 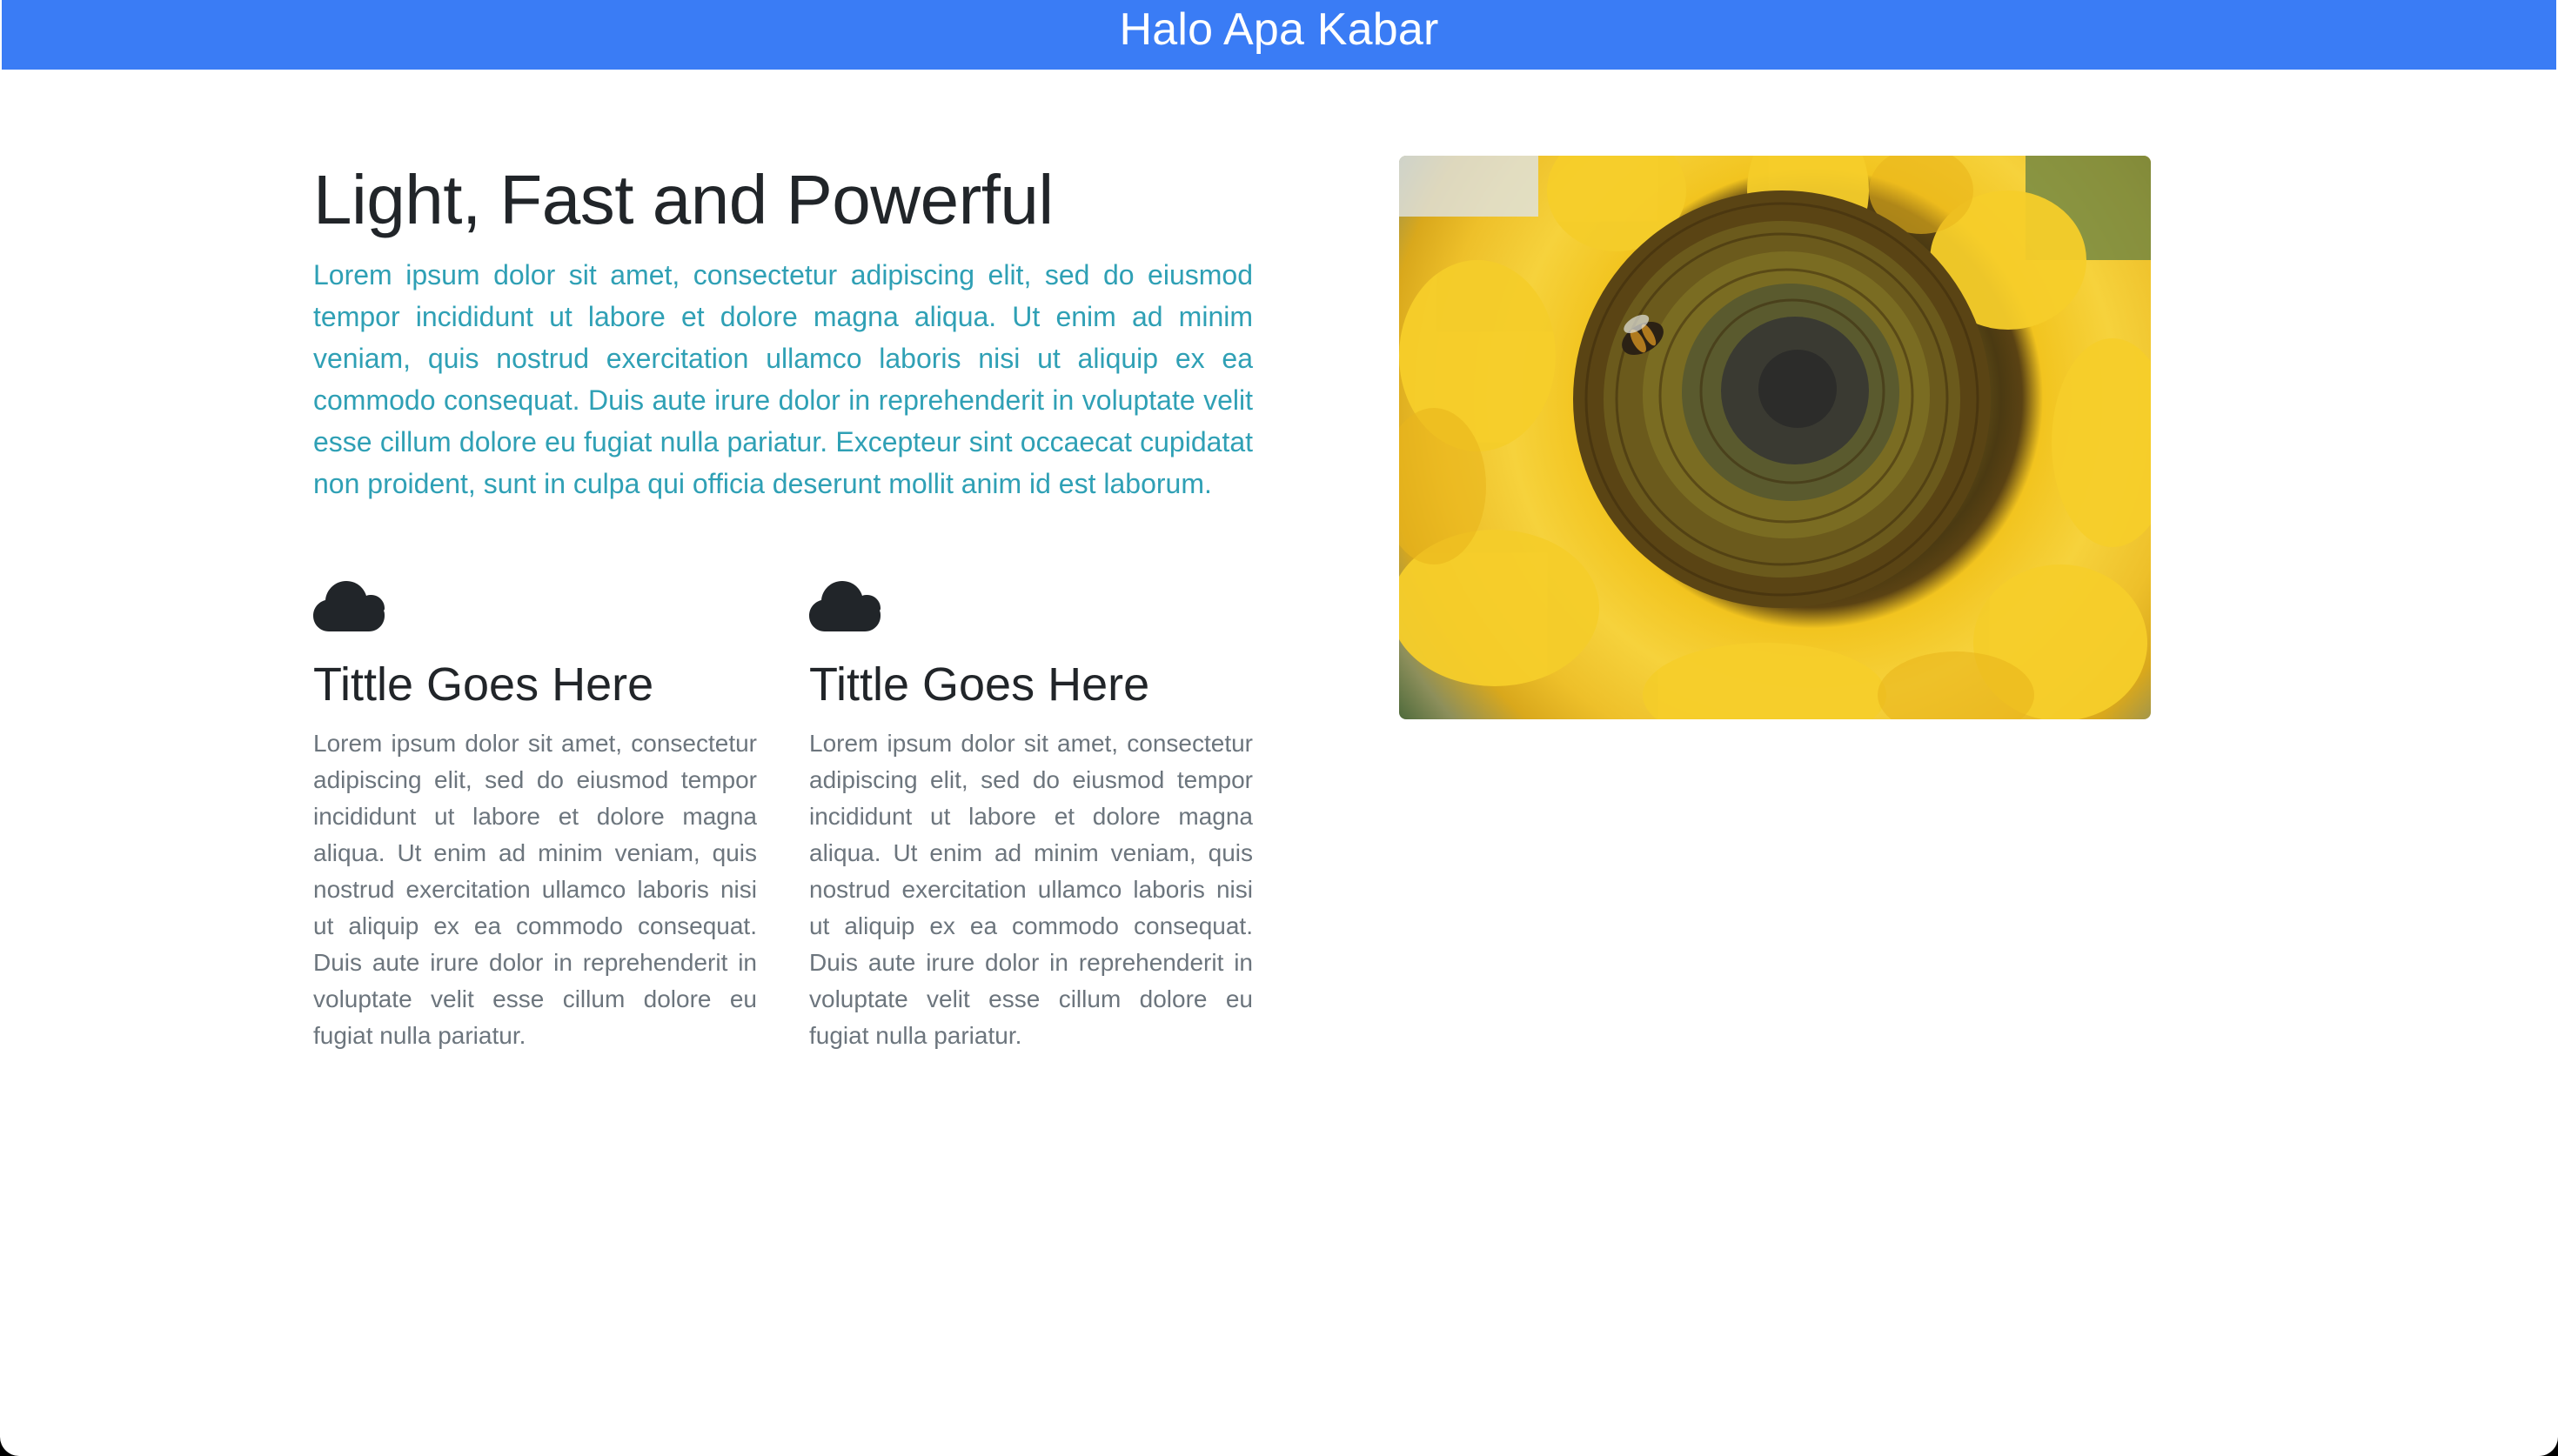 I want to click on sunflower-photo, so click(x=1775, y=437).